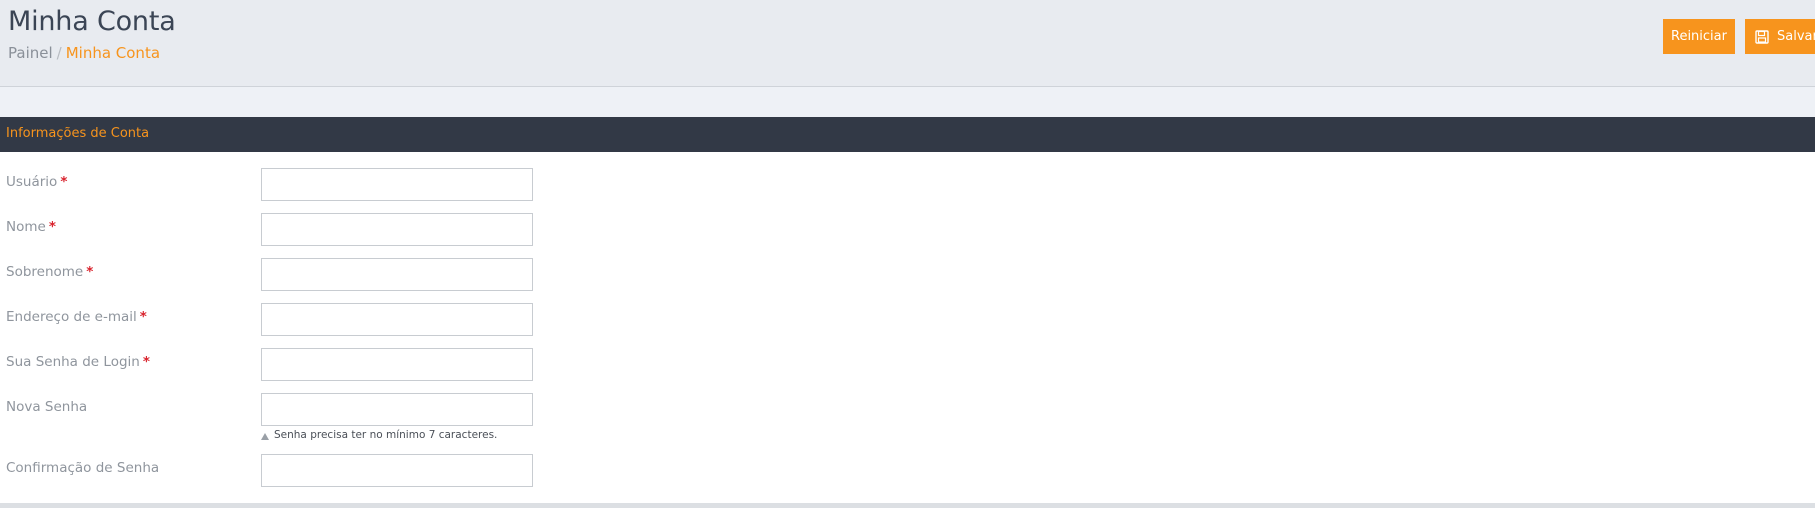  I want to click on reset-button-label: Reiniciar, so click(1699, 36).